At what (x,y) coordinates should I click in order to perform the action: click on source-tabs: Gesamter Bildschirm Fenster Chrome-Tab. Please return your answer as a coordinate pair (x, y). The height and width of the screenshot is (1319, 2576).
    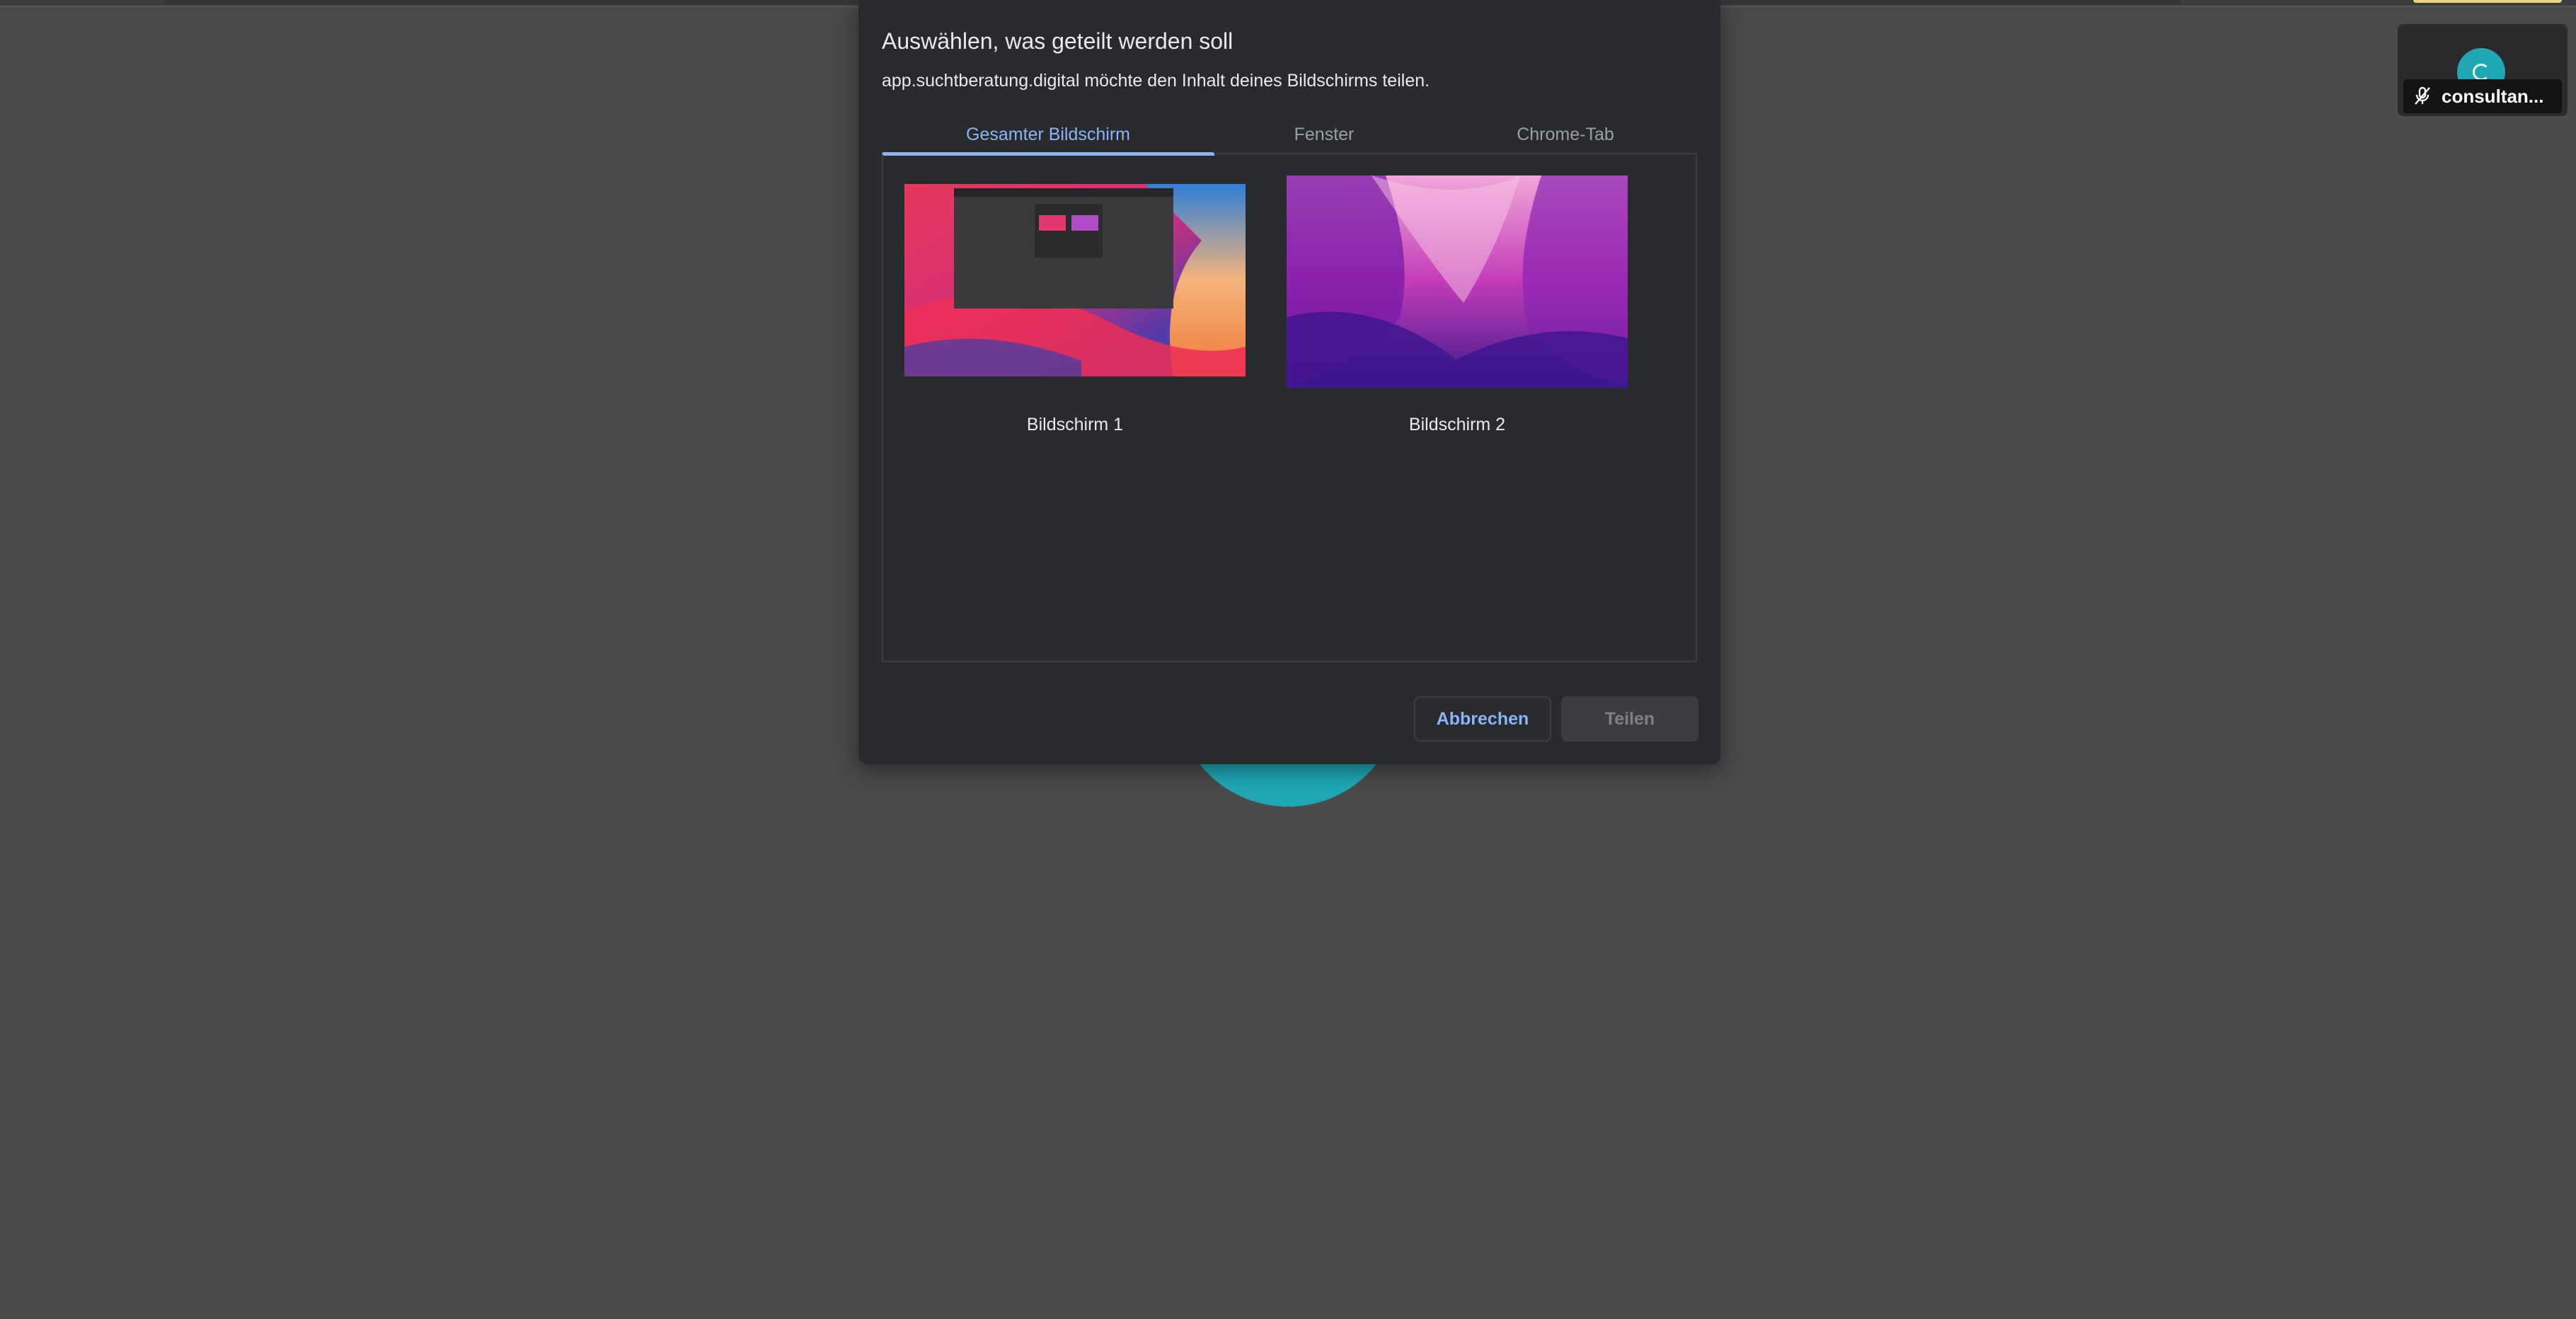
    Looking at the image, I should click on (1290, 135).